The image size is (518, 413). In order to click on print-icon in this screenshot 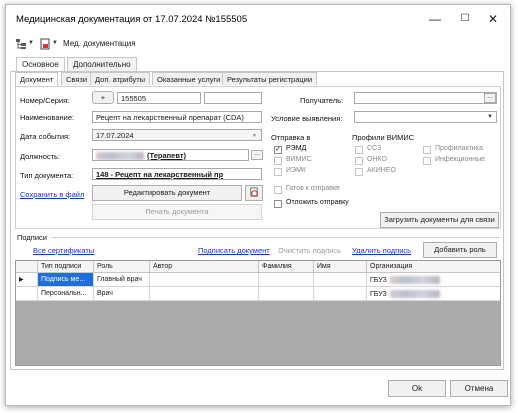, I will do `click(253, 192)`.